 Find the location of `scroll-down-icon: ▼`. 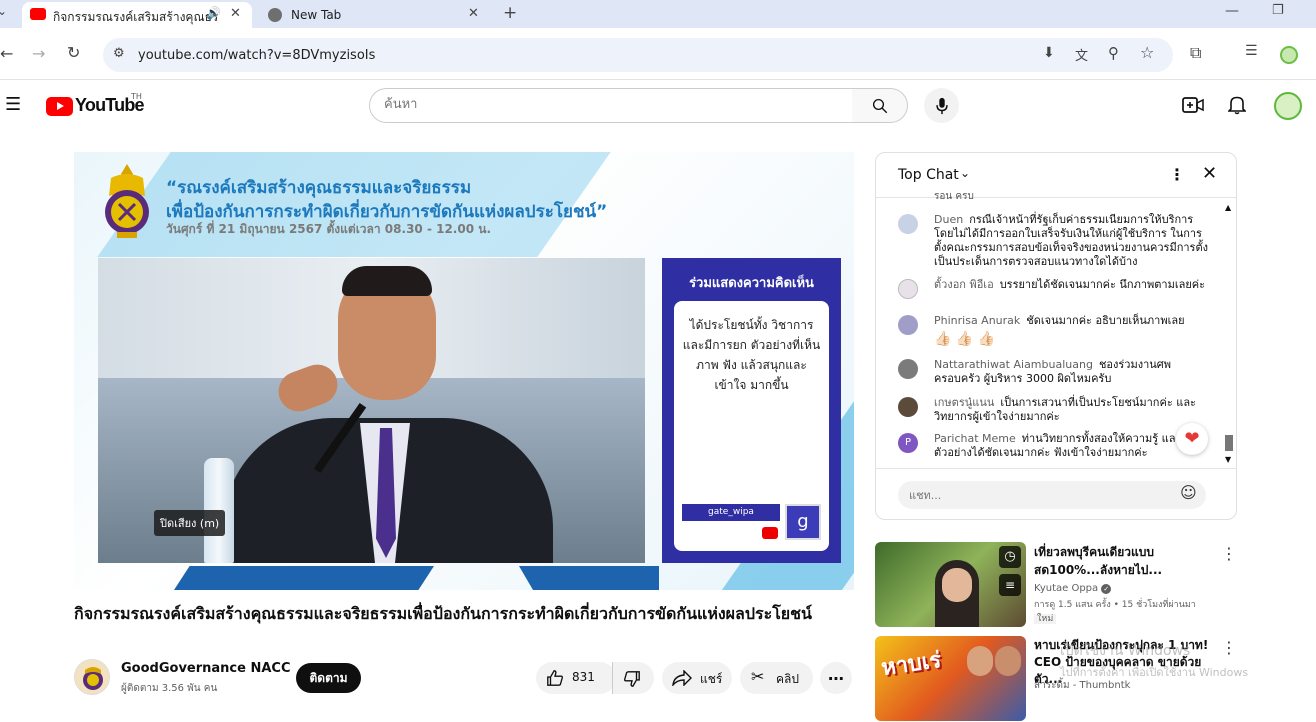

scroll-down-icon: ▼ is located at coordinates (1228, 459).